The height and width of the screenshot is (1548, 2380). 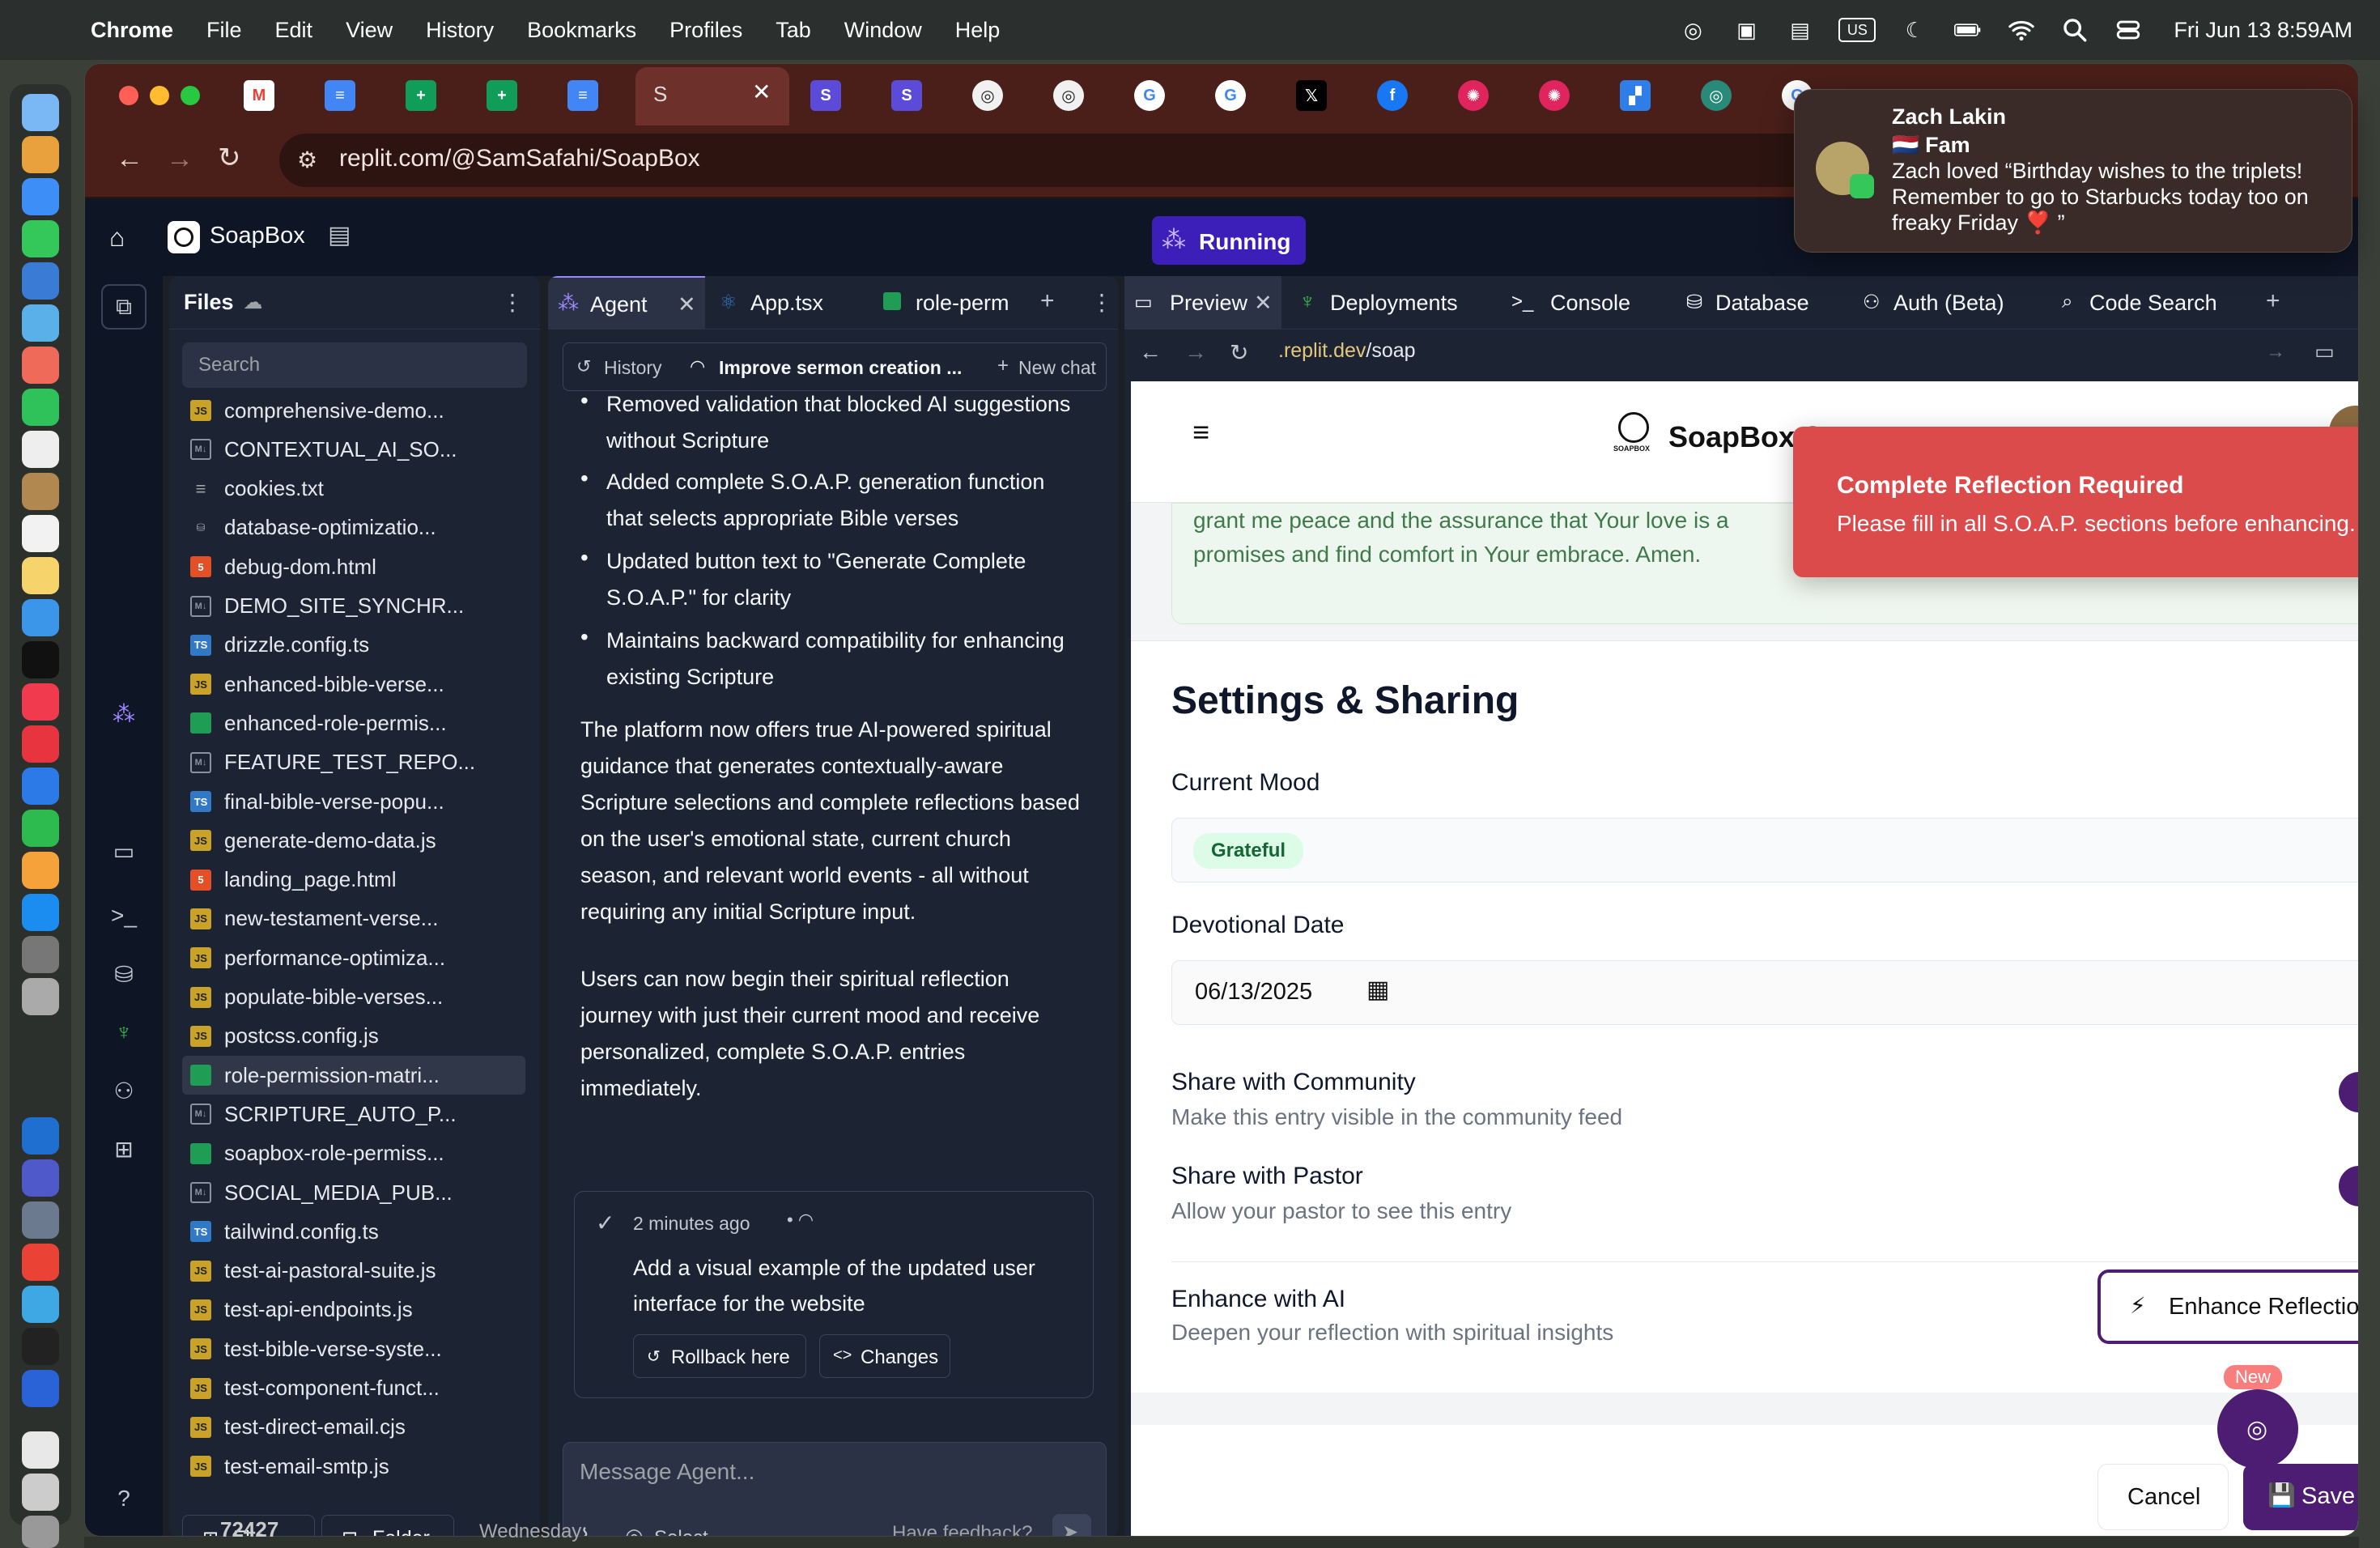 What do you see at coordinates (1693, 30) in the screenshot?
I see `vpn-icon: ◎` at bounding box center [1693, 30].